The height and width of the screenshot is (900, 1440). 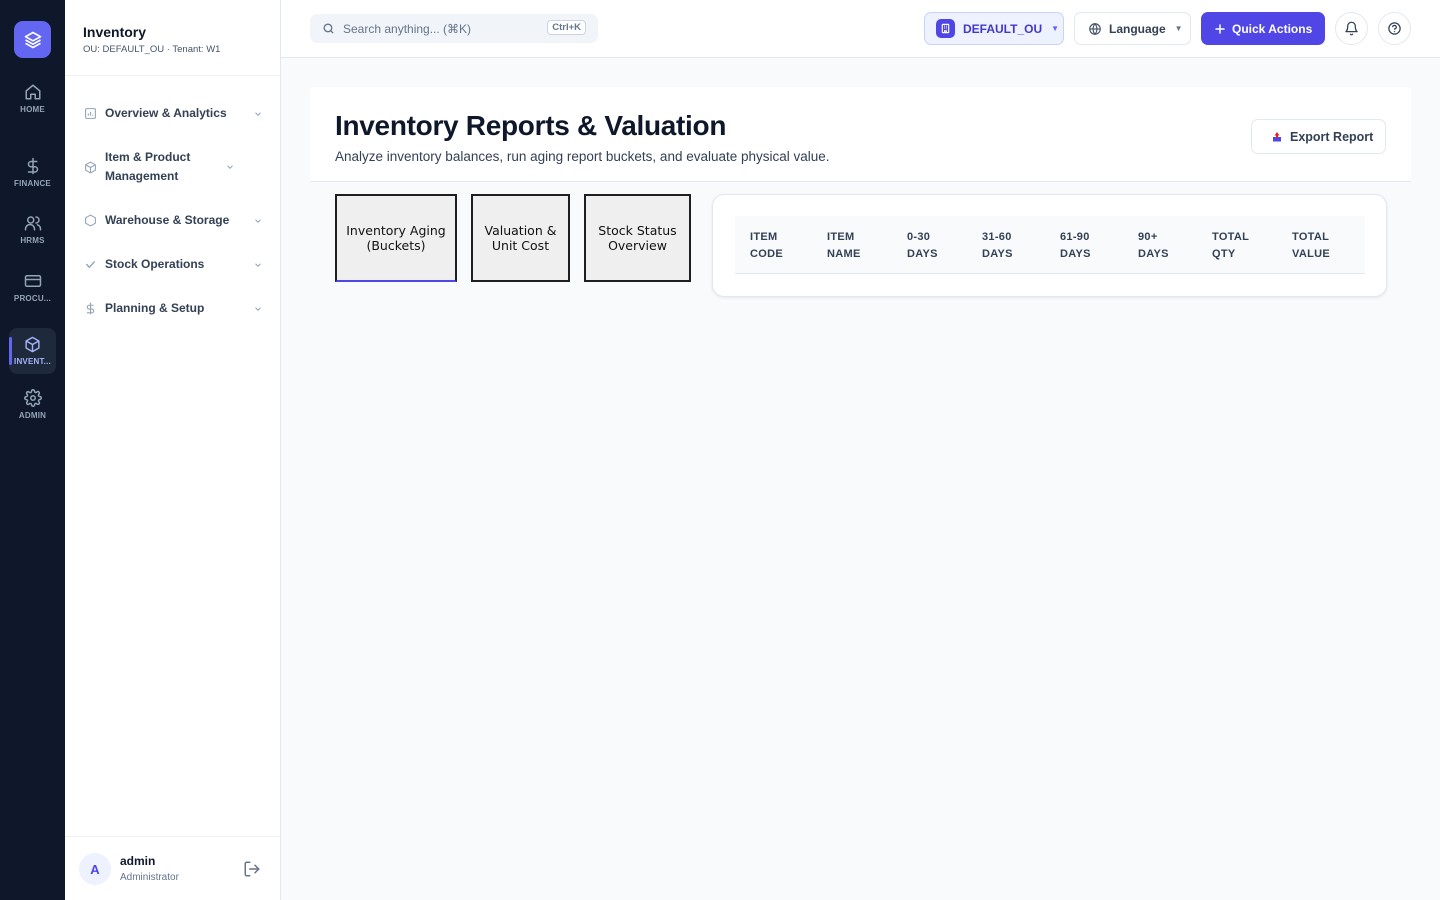 What do you see at coordinates (90, 265) in the screenshot?
I see `check-icon` at bounding box center [90, 265].